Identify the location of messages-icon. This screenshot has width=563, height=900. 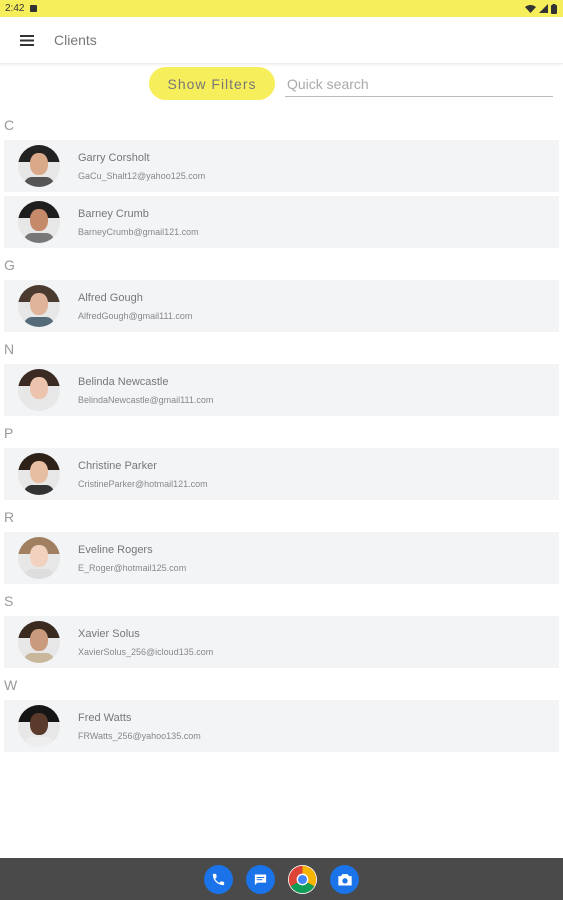
(260, 879).